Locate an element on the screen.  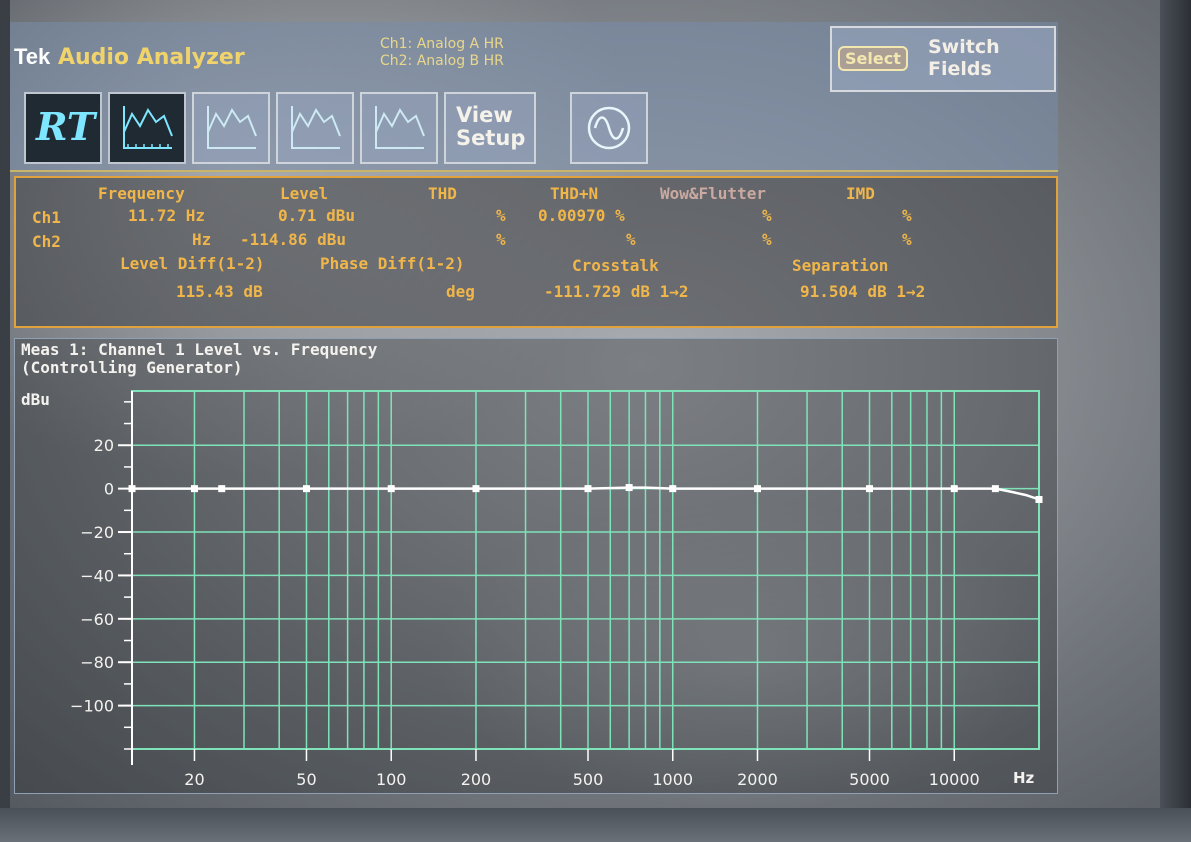
x-tick-label: 1000 is located at coordinates (672, 779).